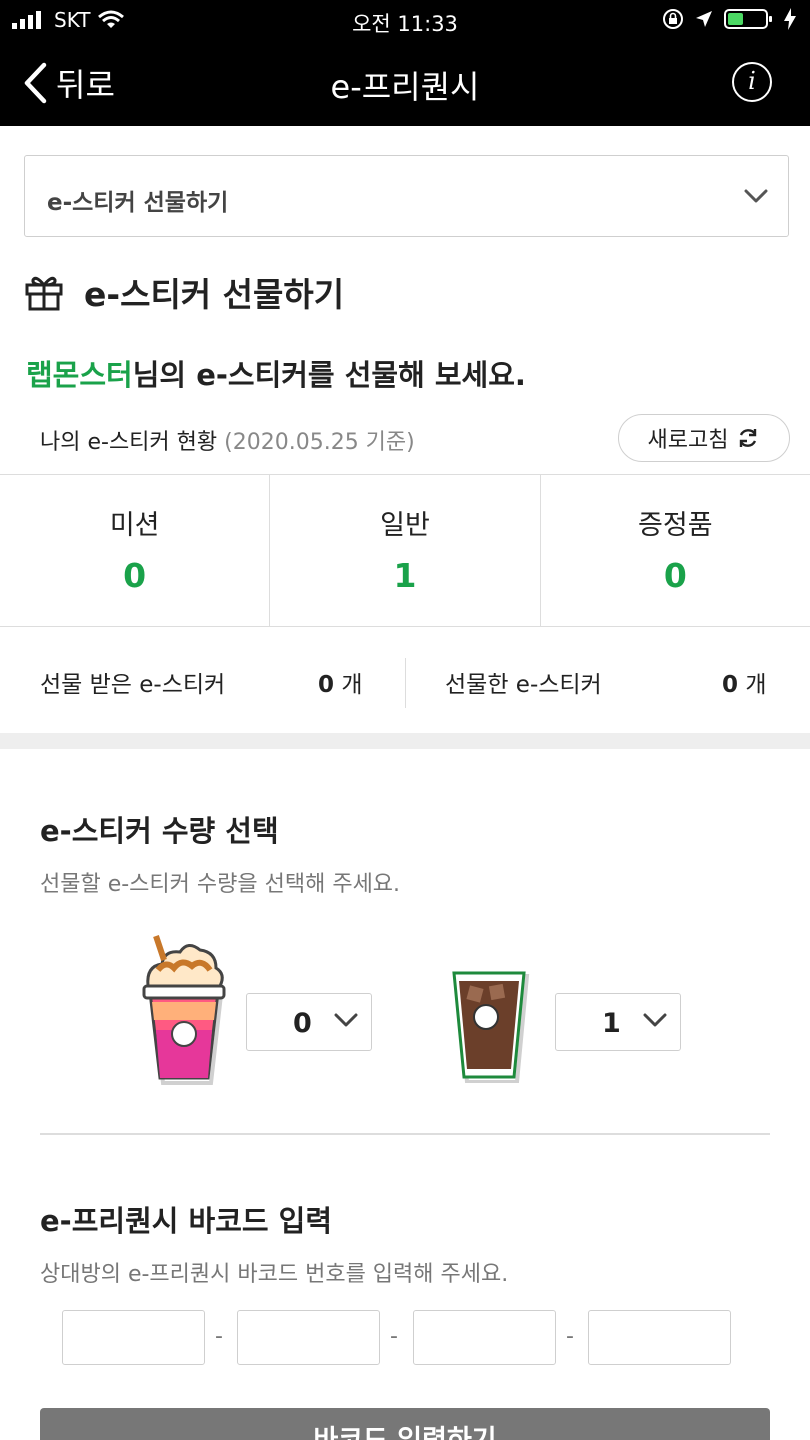 The width and height of the screenshot is (810, 1440). I want to click on sent-value: 0, so click(730, 685).